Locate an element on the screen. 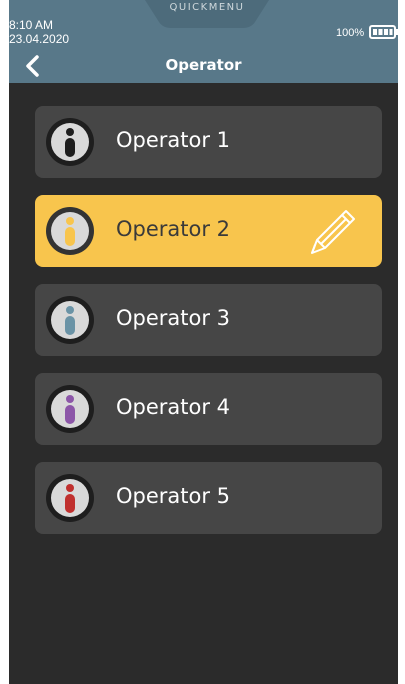  operator-label: Operator 4 is located at coordinates (173, 407).